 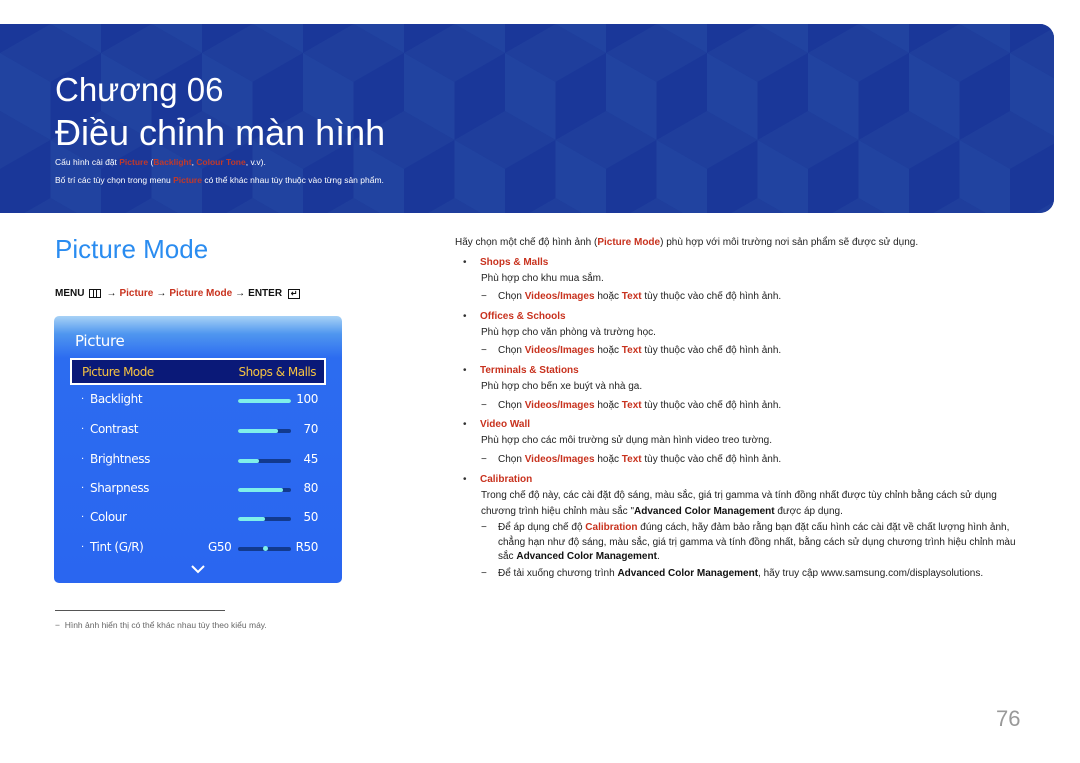 I want to click on enter-return-icon: ↵, so click(x=294, y=293).